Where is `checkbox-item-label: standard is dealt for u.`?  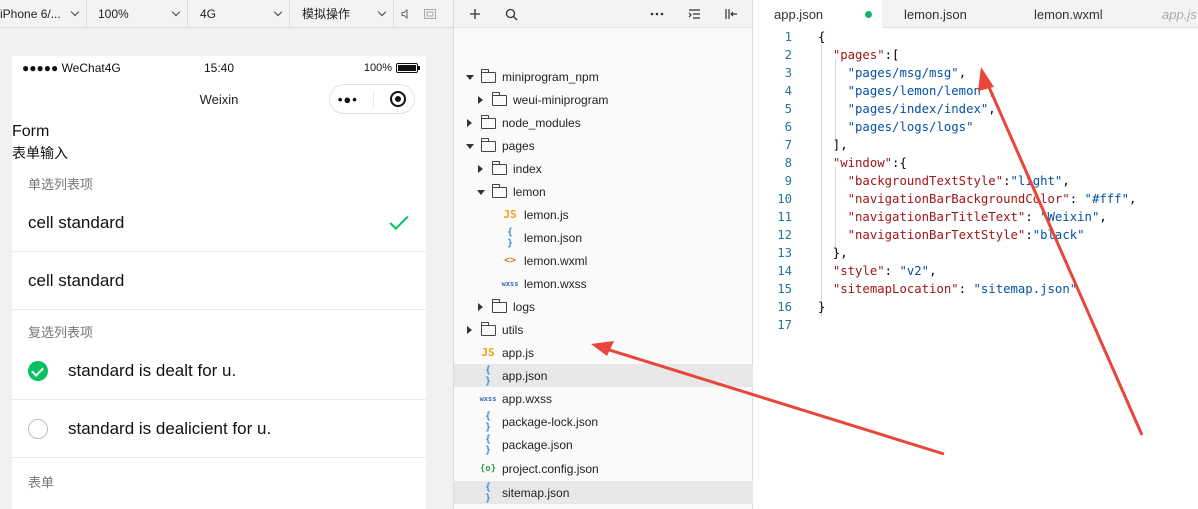 checkbox-item-label: standard is dealt for u. is located at coordinates (152, 370).